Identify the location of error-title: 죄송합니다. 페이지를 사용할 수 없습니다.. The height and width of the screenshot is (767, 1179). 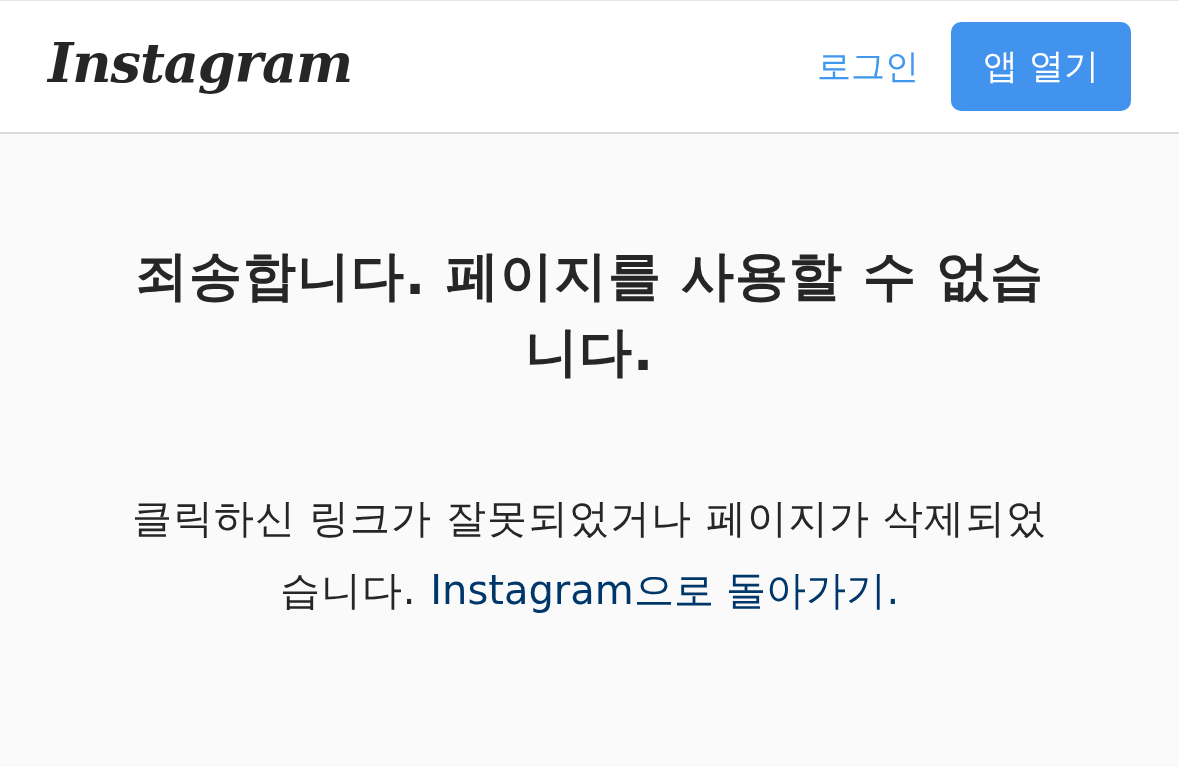
(589, 314).